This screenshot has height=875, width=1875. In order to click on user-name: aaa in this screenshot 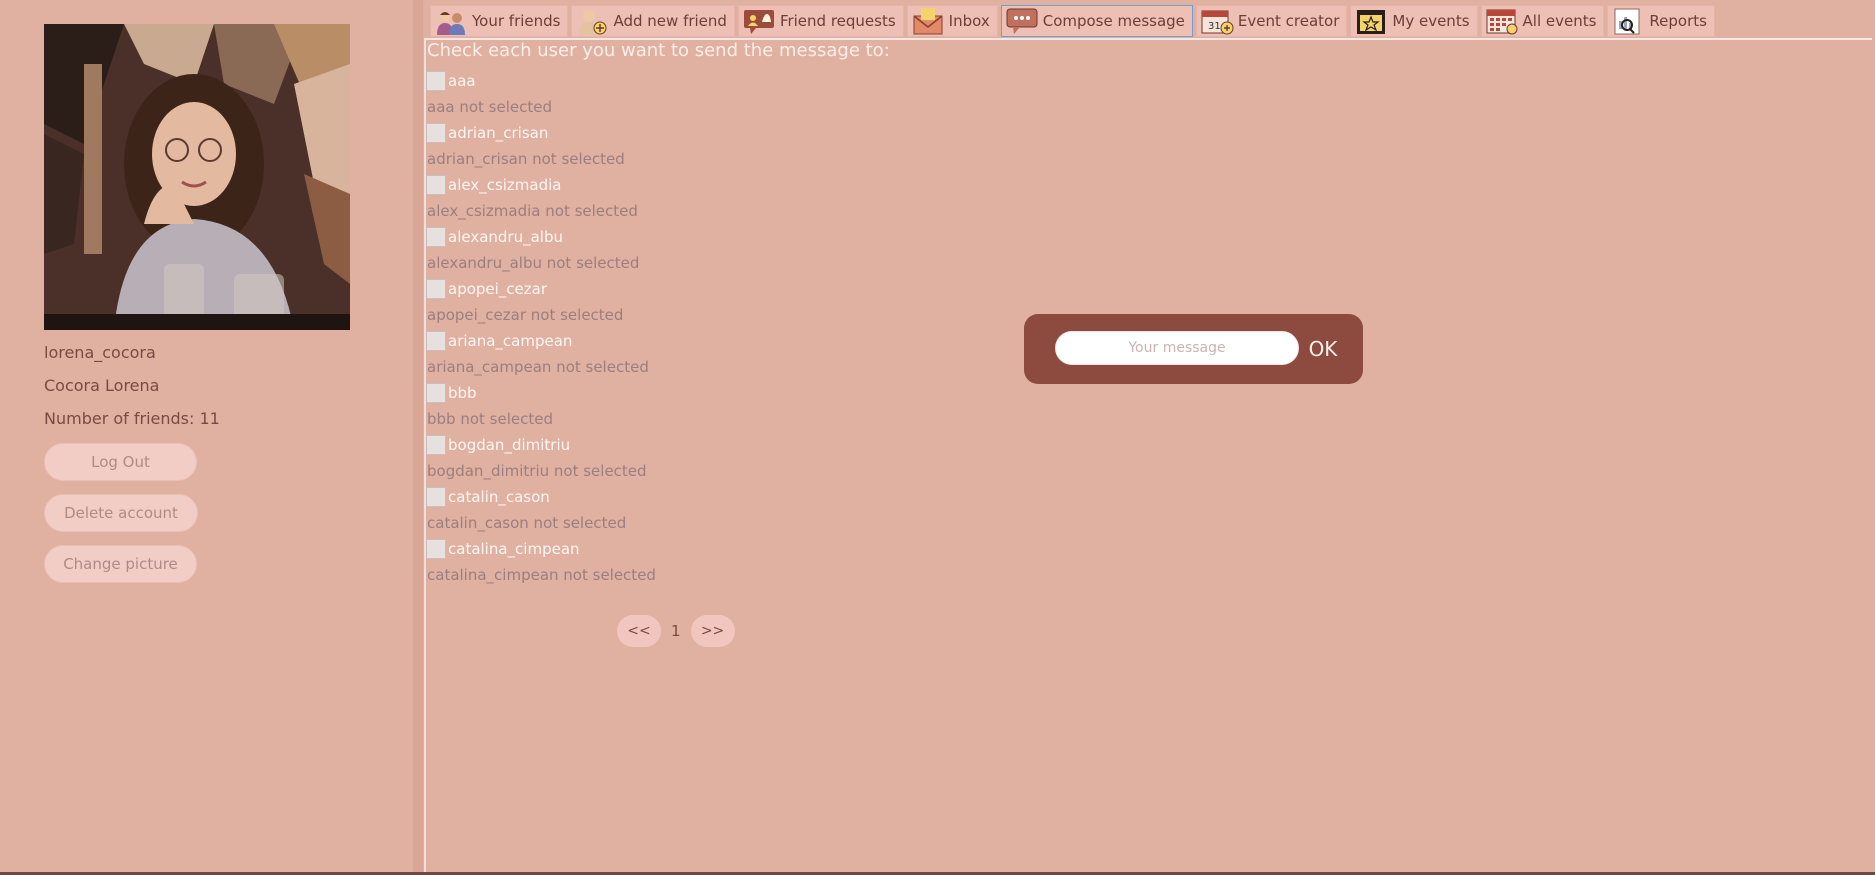, I will do `click(462, 81)`.